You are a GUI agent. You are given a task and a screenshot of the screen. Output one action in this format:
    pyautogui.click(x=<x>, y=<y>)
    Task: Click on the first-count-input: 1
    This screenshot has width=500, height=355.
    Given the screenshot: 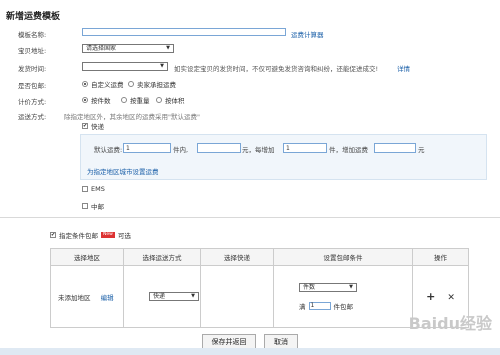 What is the action you would take?
    pyautogui.click(x=147, y=148)
    